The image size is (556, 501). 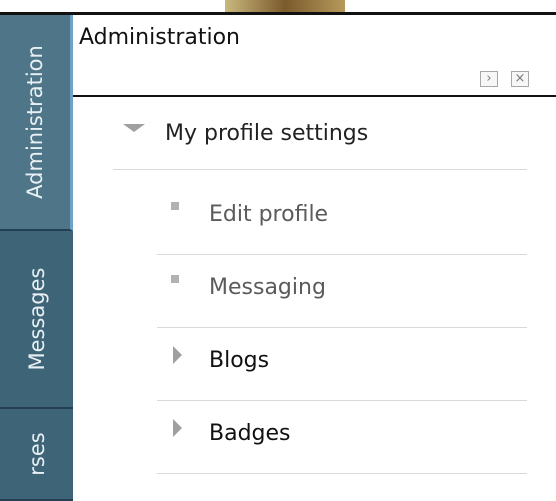 I want to click on tree-node-edit-profile: Edit profile, so click(x=342, y=218).